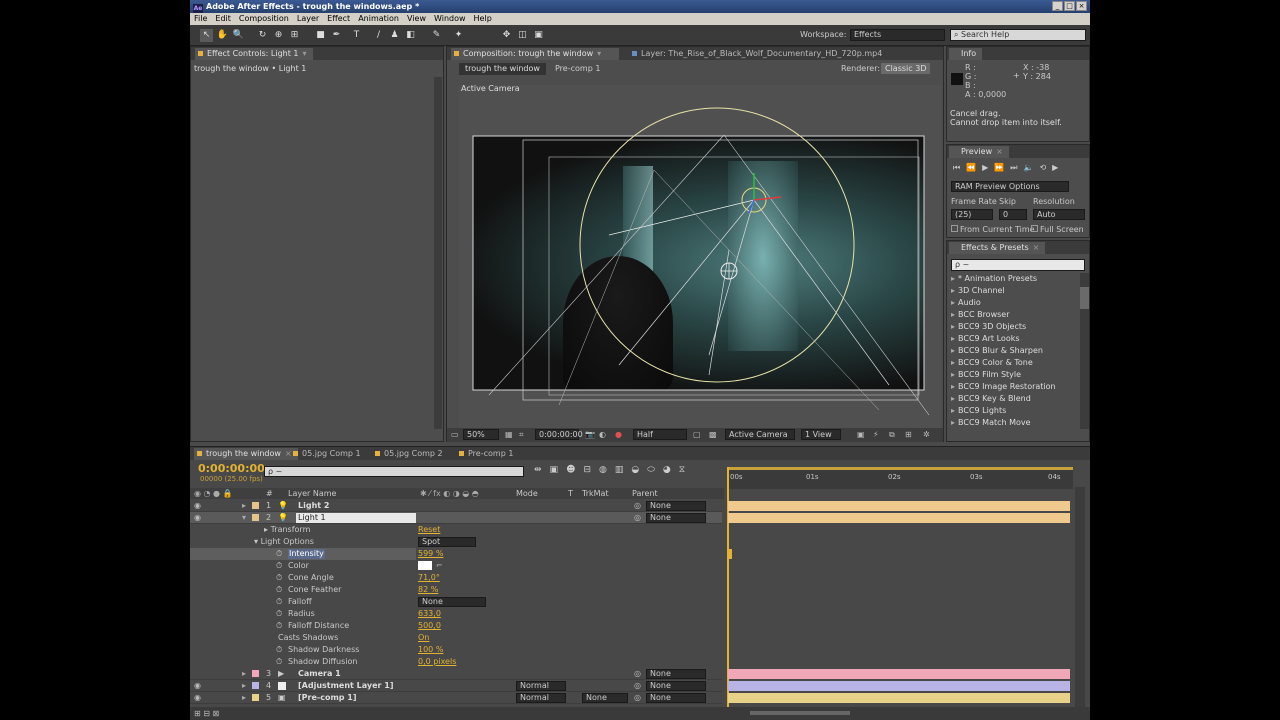 This screenshot has height=720, width=1280. Describe the element at coordinates (900, 468) in the screenshot. I see `work-area-bar` at that location.